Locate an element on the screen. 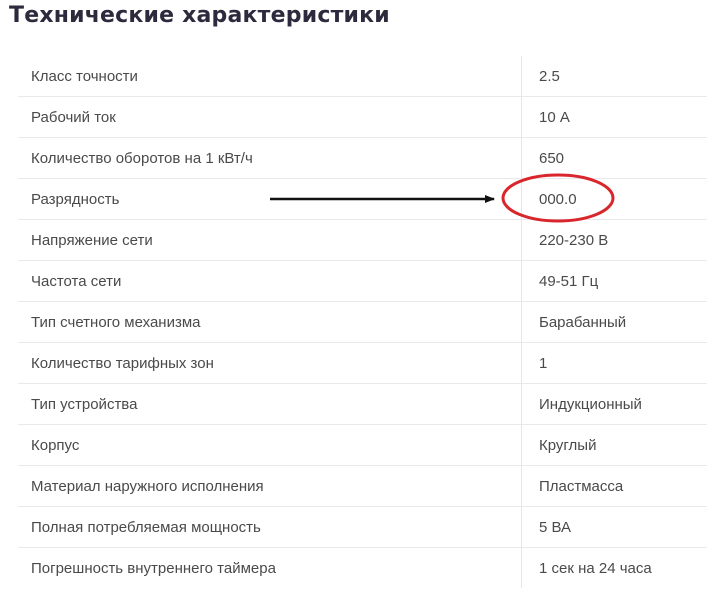 The width and height of the screenshot is (707, 602). table-row: Корпус Круглый is located at coordinates (362, 445).